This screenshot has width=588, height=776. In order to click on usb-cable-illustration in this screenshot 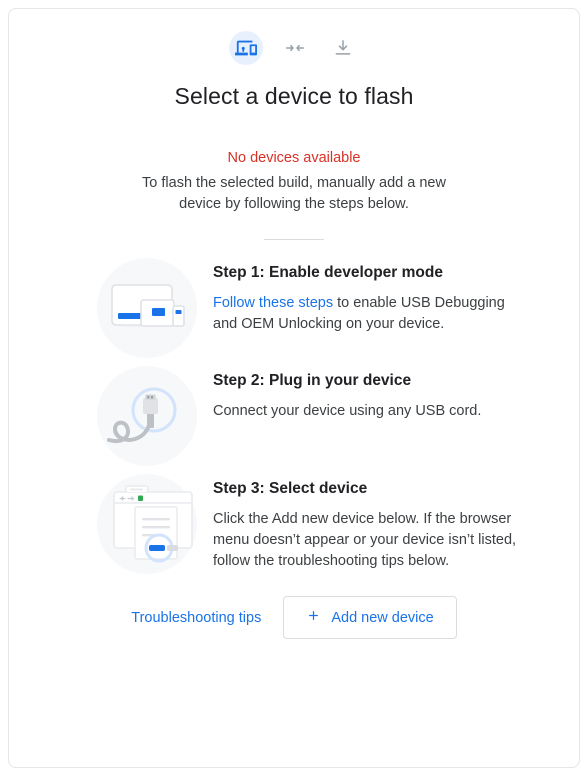, I will do `click(147, 416)`.